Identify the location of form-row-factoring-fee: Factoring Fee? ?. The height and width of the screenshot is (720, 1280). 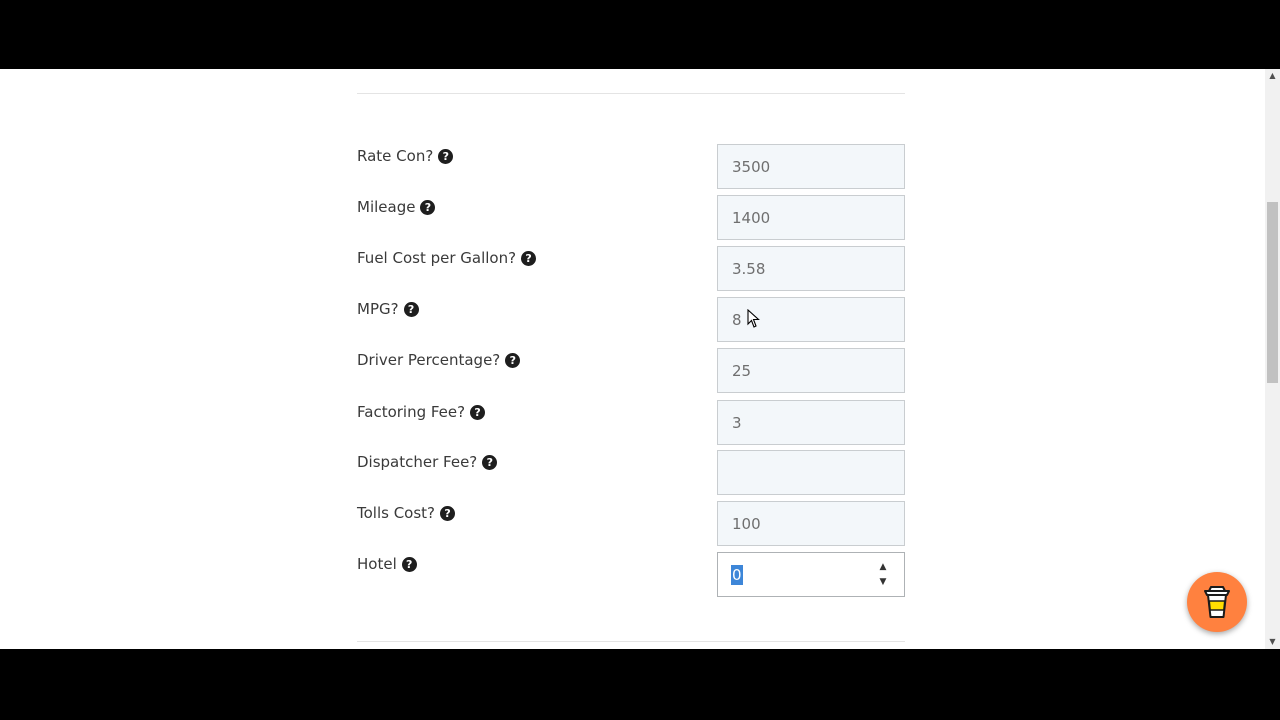
(631, 423).